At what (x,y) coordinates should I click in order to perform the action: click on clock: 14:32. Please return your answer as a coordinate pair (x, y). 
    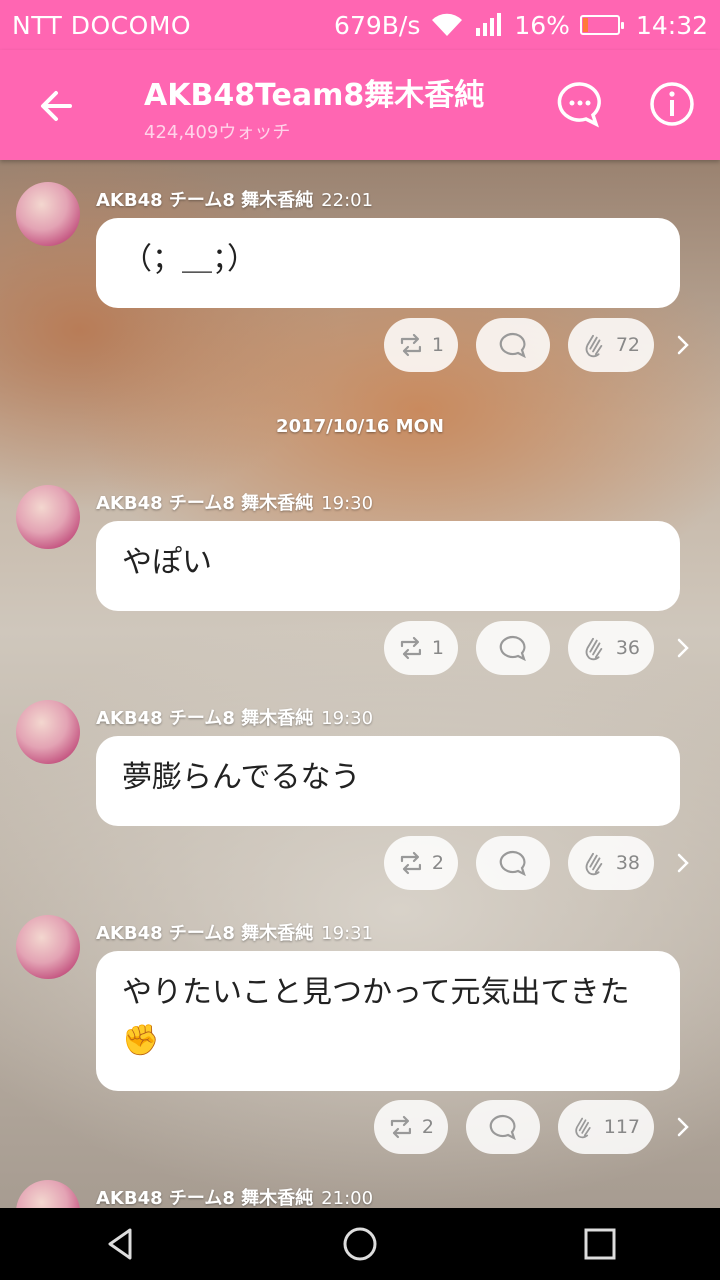
    Looking at the image, I should click on (671, 25).